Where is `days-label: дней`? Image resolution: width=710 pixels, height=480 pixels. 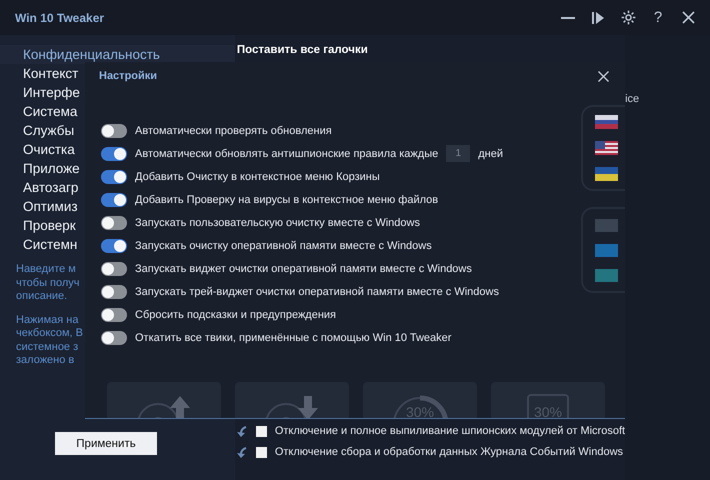 days-label: дней is located at coordinates (490, 154).